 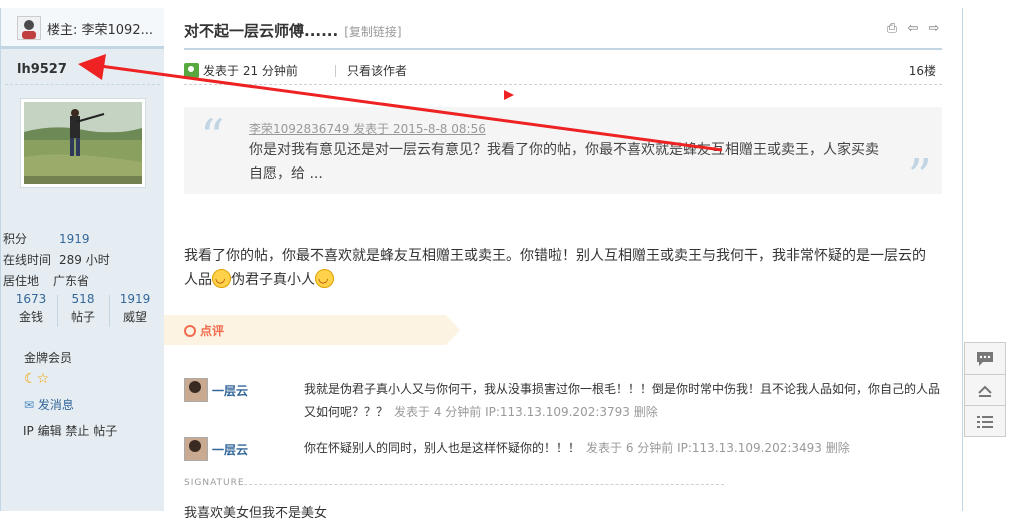 I want to click on send-message-link: ✉ 发消息, so click(x=49, y=404).